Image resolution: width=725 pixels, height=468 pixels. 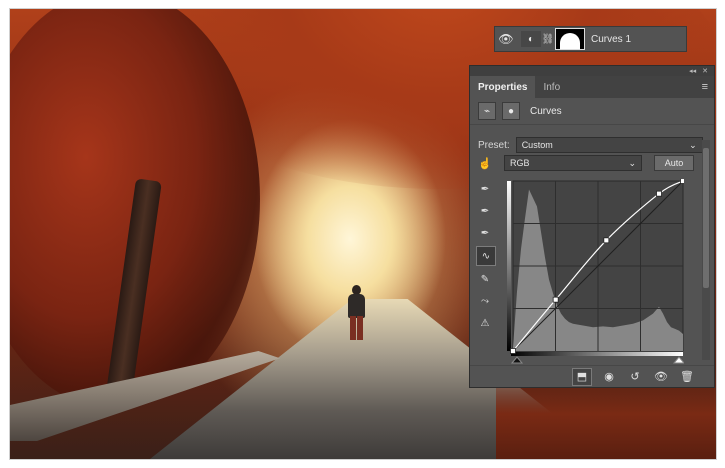 I want to click on channel-row: ☝ RGB ⌄ Auto, so click(x=586, y=163).